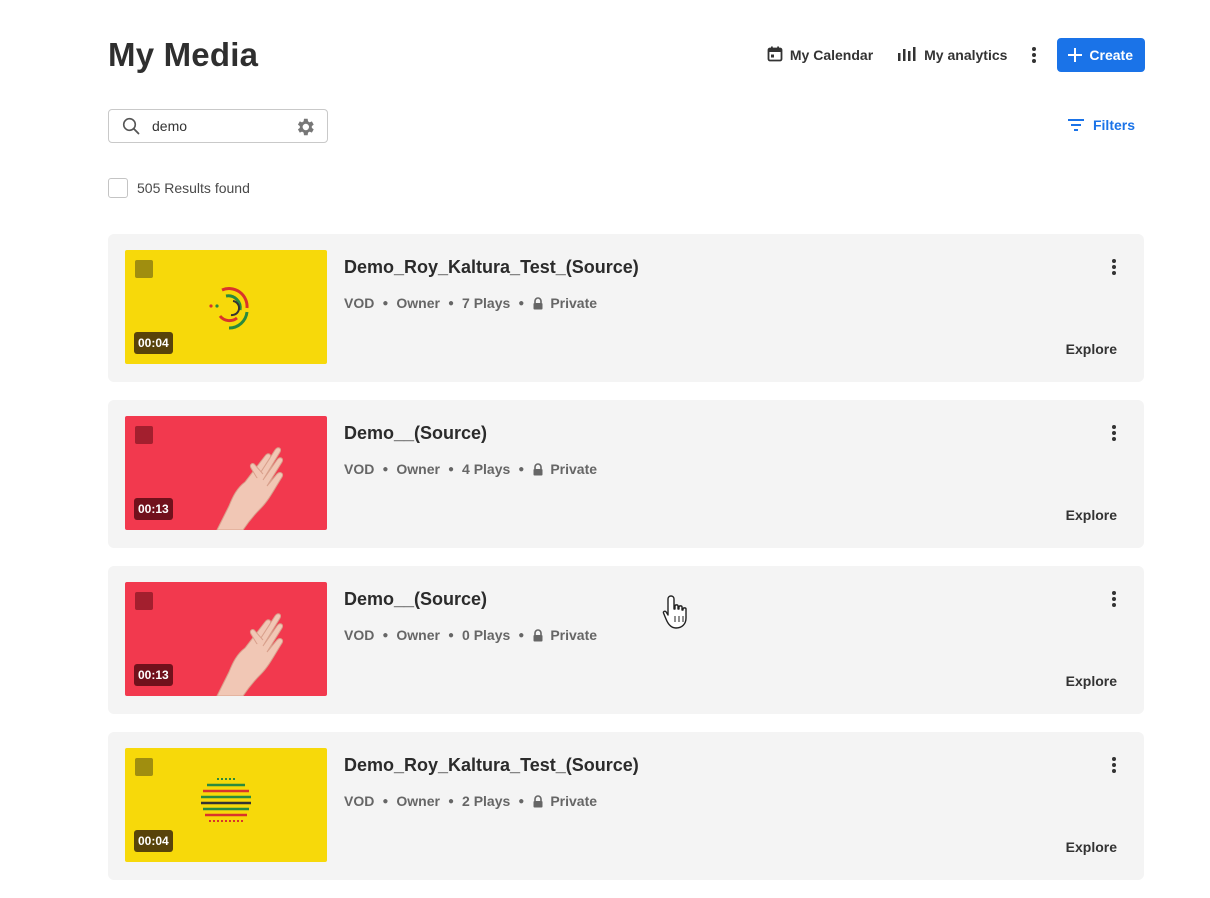  What do you see at coordinates (677, 614) in the screenshot?
I see `hand-cursor-icon` at bounding box center [677, 614].